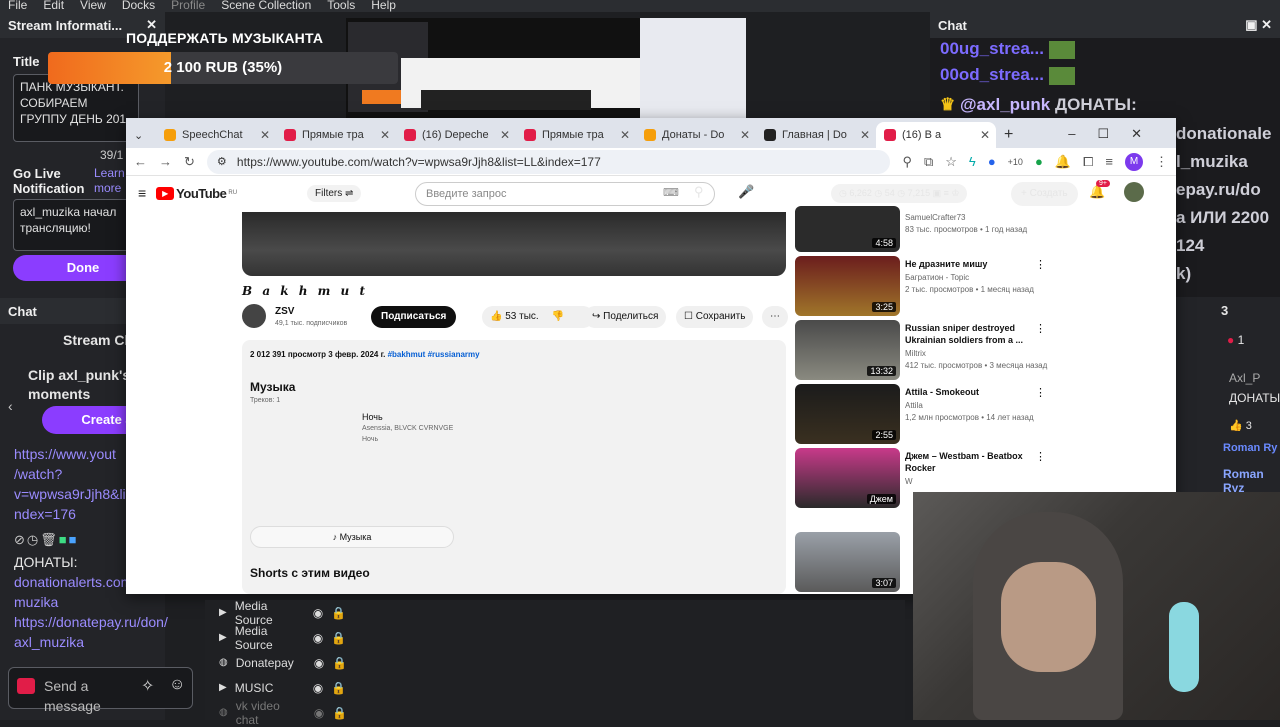 This screenshot has height=727, width=1280. Describe the element at coordinates (140, 161) in the screenshot. I see `back-icon: ←` at that location.